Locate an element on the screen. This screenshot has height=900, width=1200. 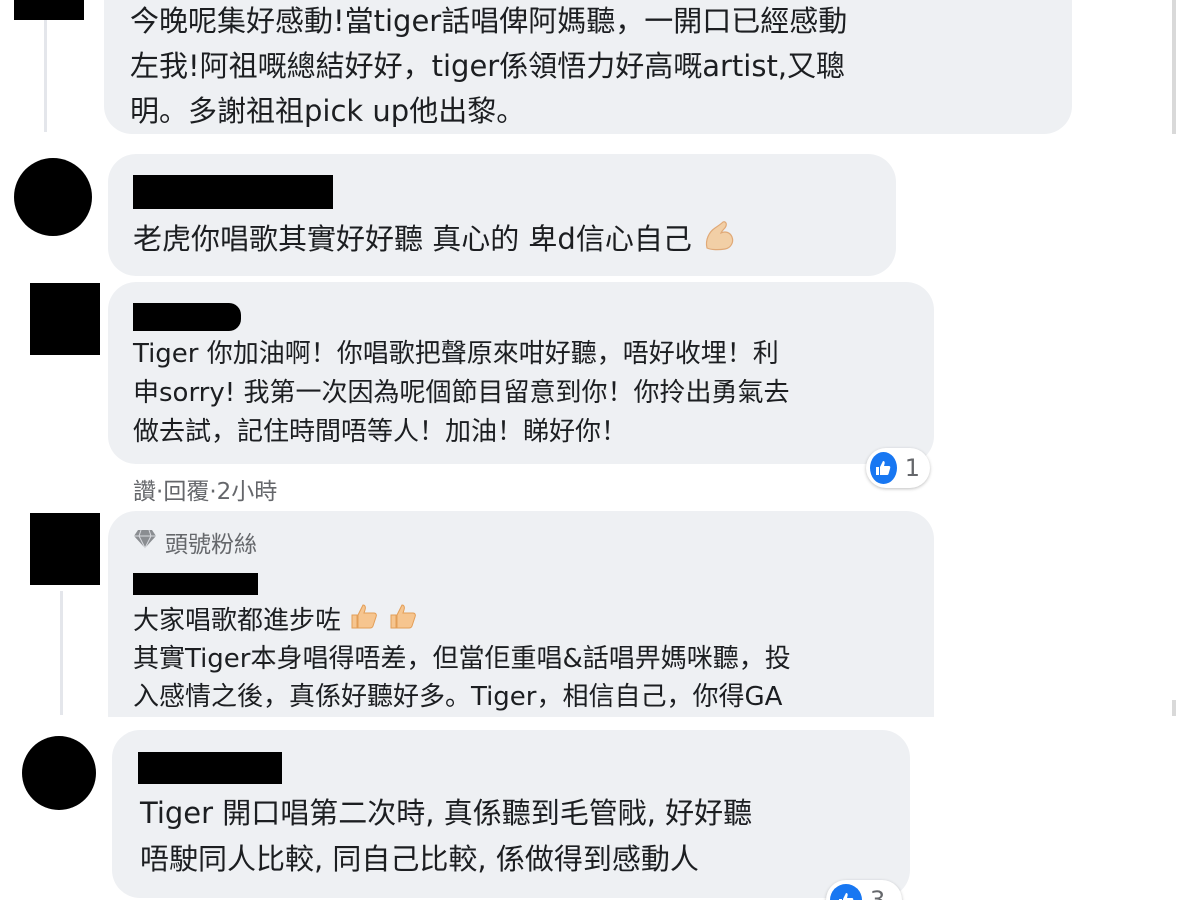
comment-text: 老虎你唱歌其實好好聽 真心的 卑d信心自己 is located at coordinates (412, 239).